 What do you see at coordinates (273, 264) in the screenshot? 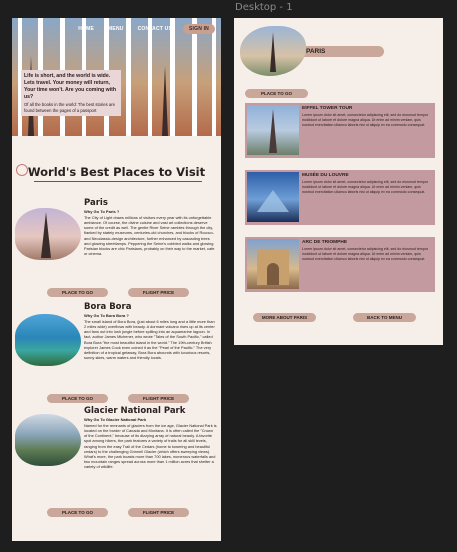
I see `arc-de-triomphe-image` at bounding box center [273, 264].